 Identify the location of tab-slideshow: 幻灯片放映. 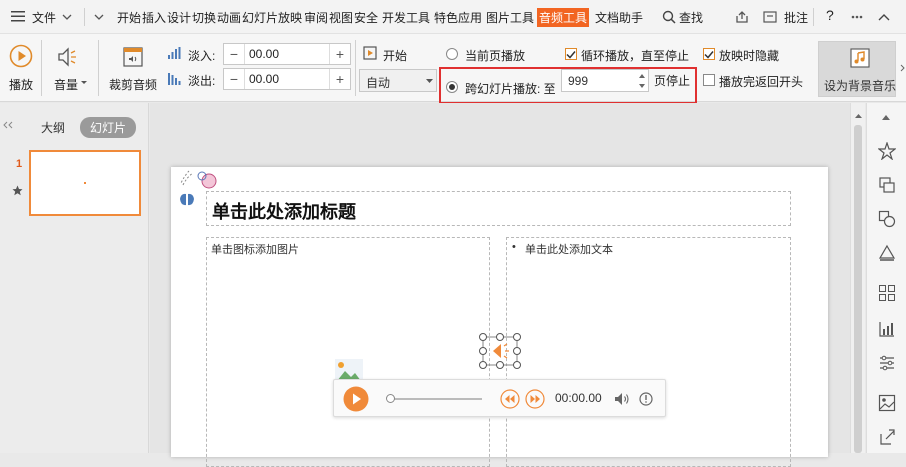
(272, 17).